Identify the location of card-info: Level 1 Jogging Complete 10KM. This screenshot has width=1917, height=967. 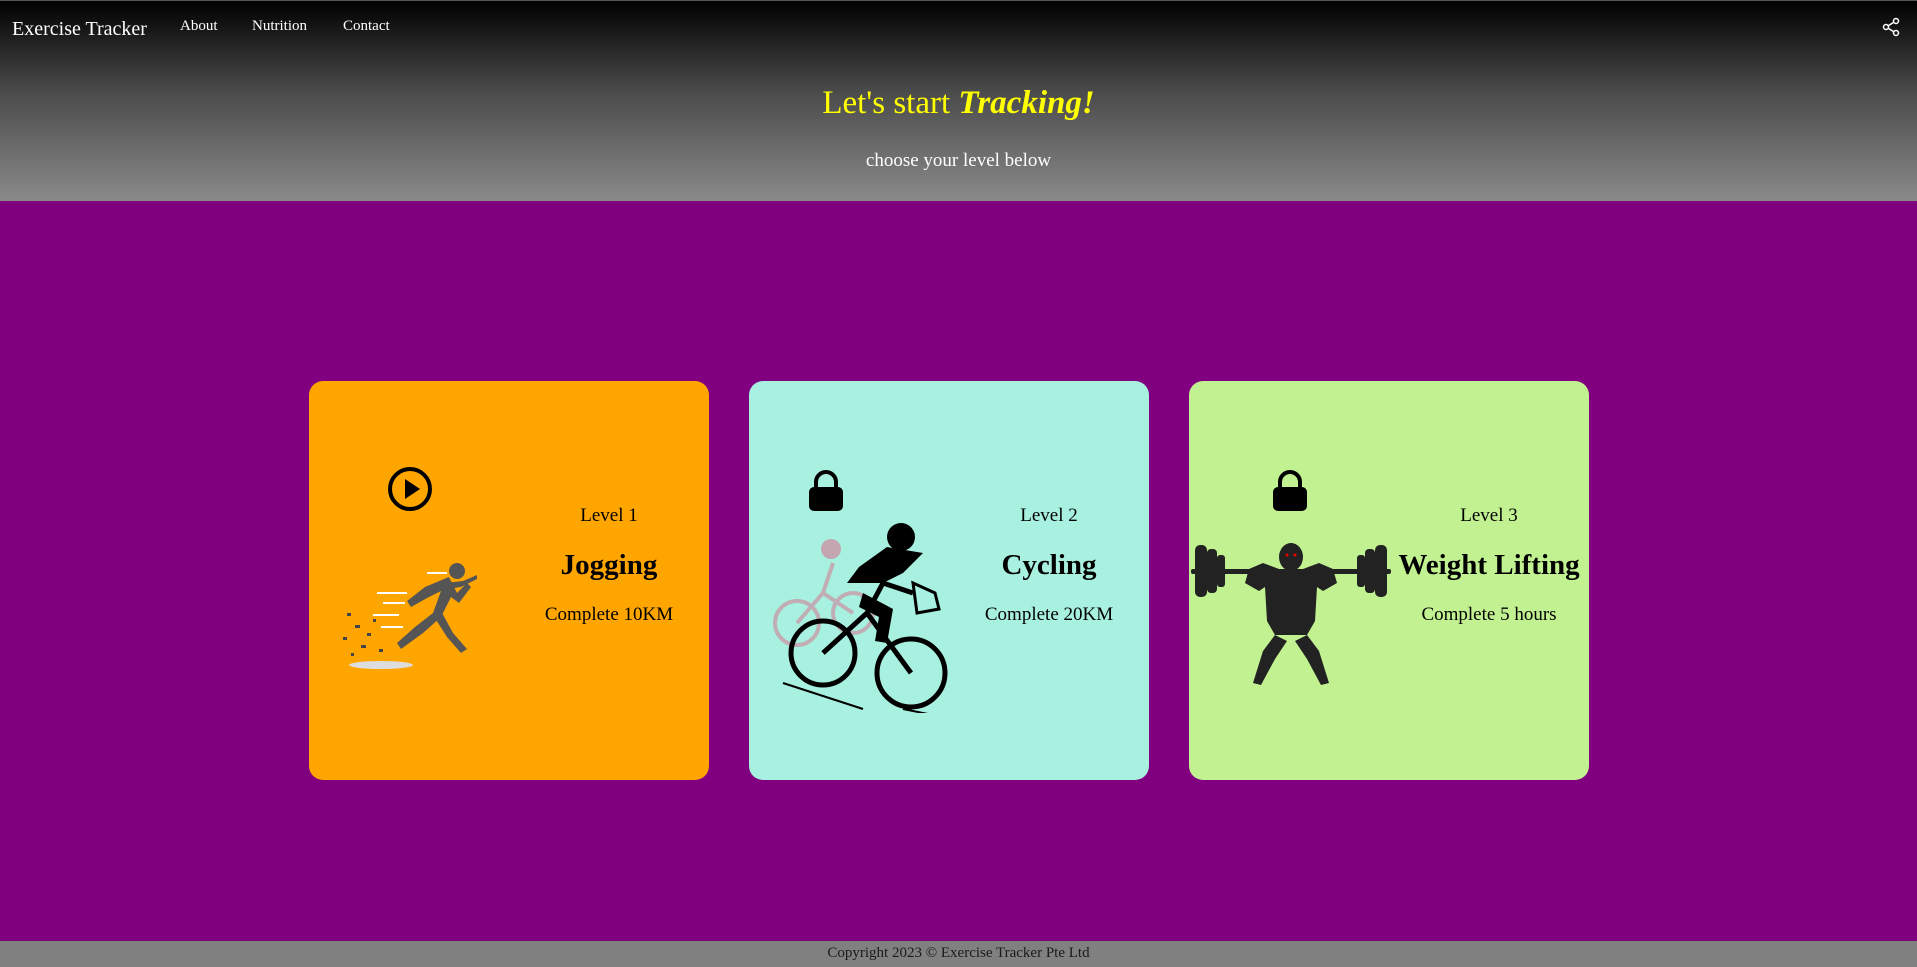
(609, 565).